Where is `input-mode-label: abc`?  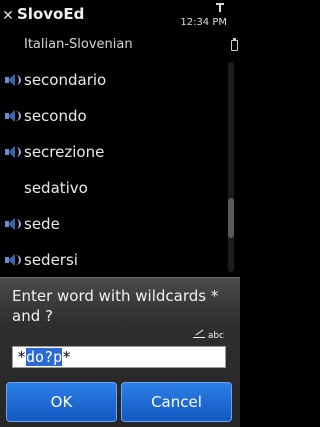
input-mode-label: abc is located at coordinates (215, 336).